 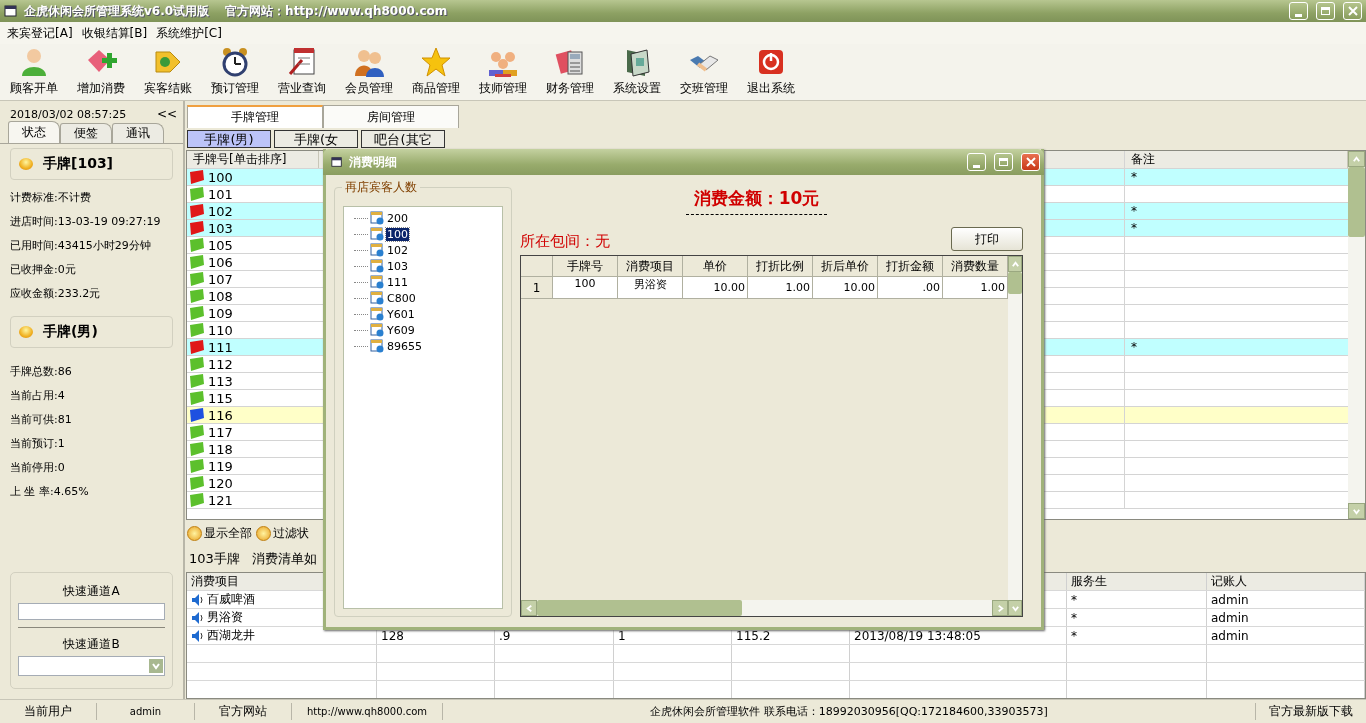 I want to click on table-cell: 西湖龙井, so click(x=231, y=635).